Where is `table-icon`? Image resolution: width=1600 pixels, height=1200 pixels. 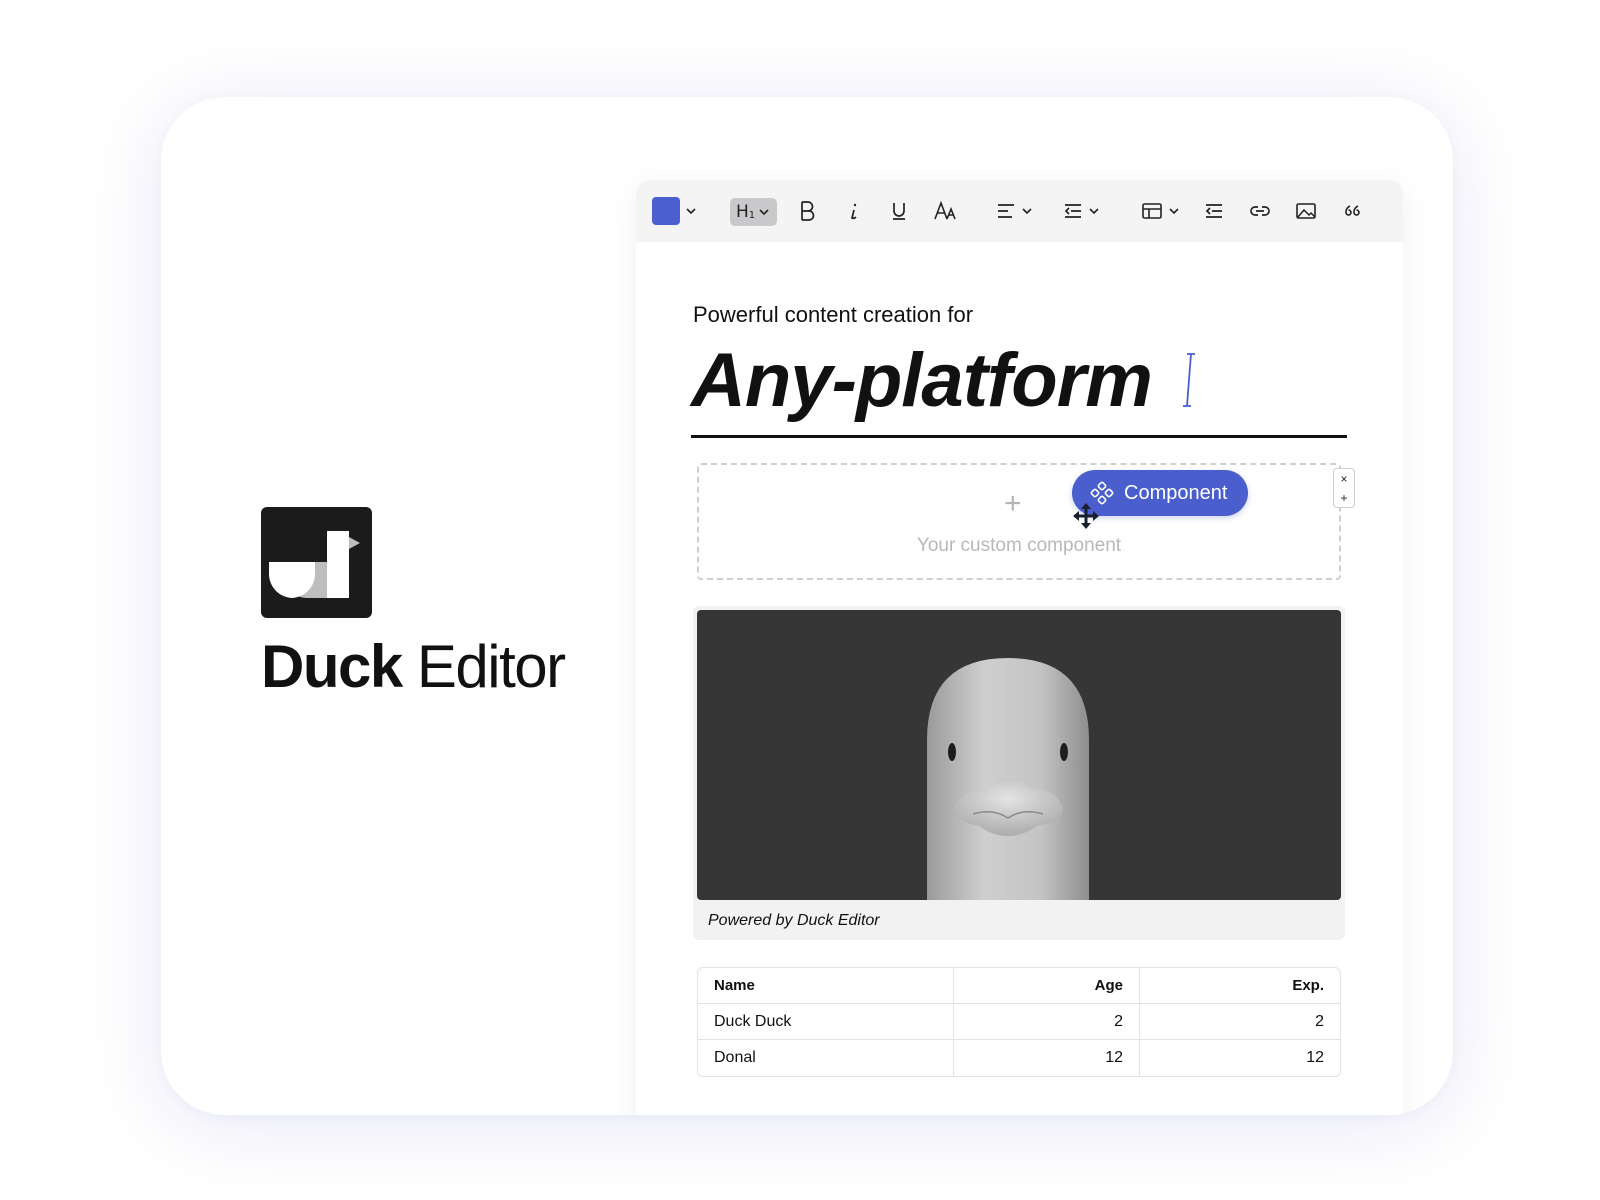
table-icon is located at coordinates (1152, 211).